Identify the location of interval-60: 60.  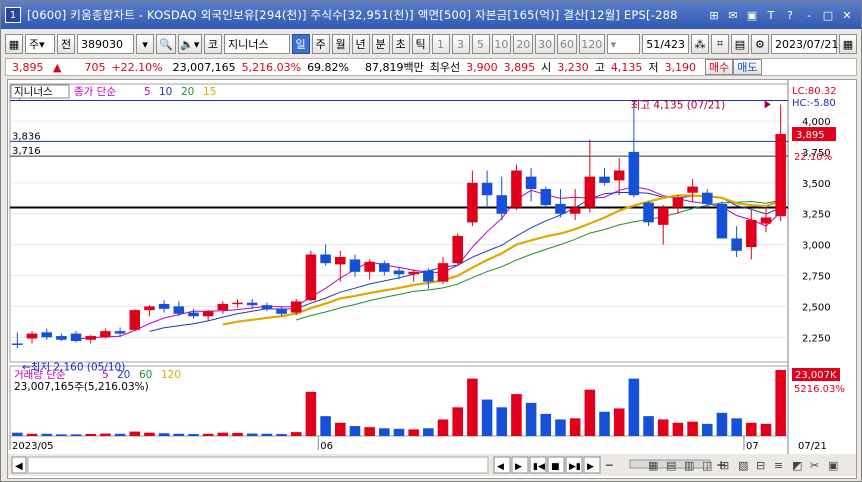
(567, 44).